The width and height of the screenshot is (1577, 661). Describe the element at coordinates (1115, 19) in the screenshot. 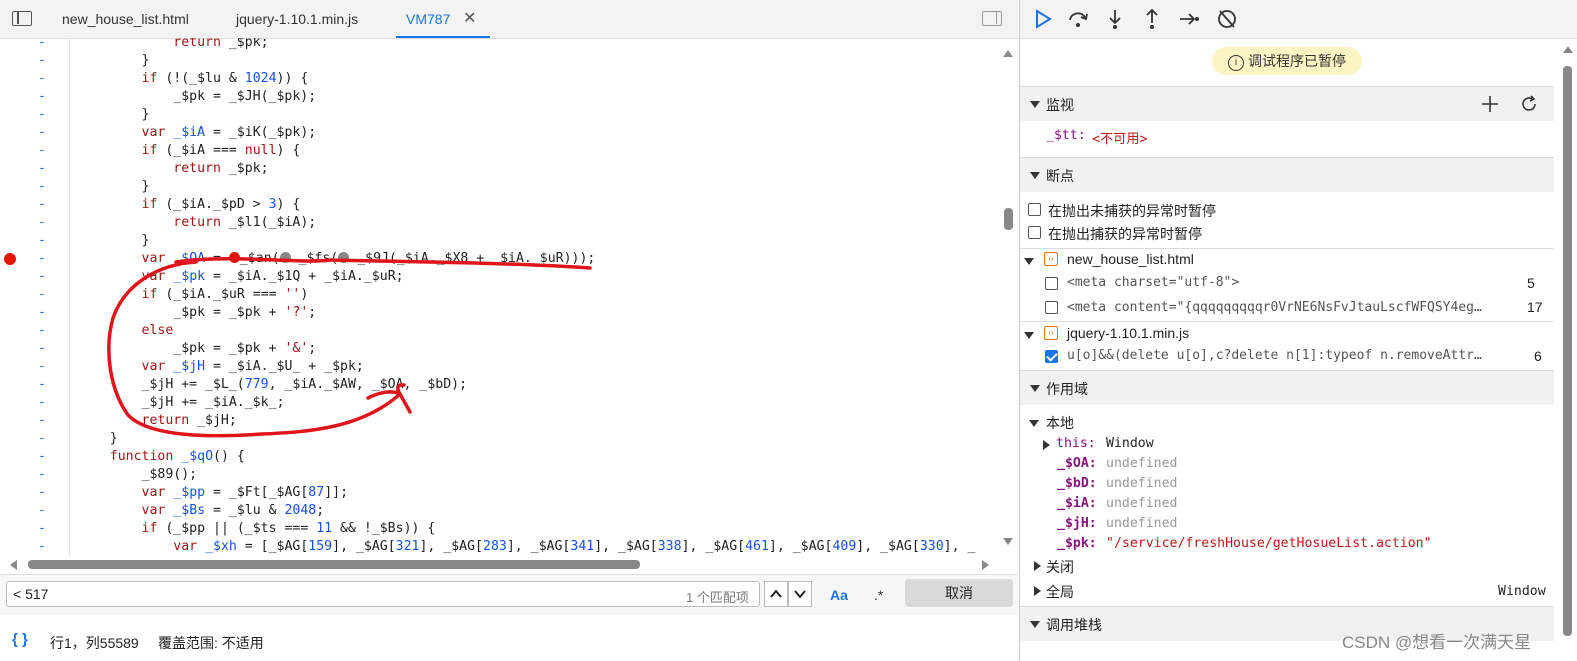

I see `step-into-icon` at that location.